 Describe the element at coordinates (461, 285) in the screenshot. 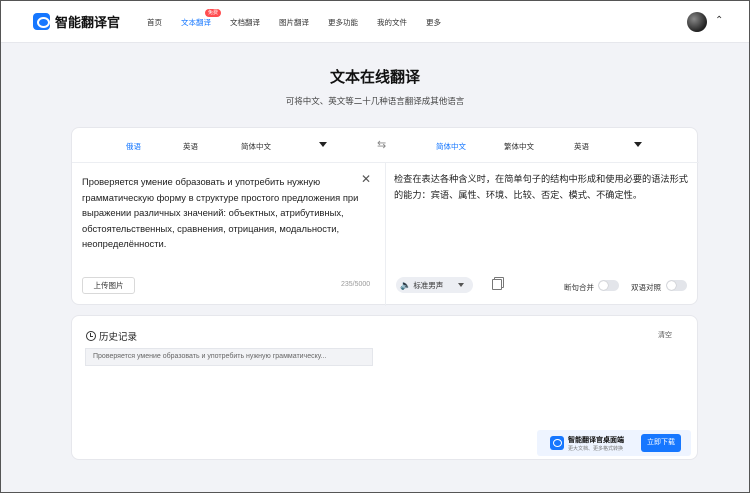

I see `voice-dropdown-icon` at that location.